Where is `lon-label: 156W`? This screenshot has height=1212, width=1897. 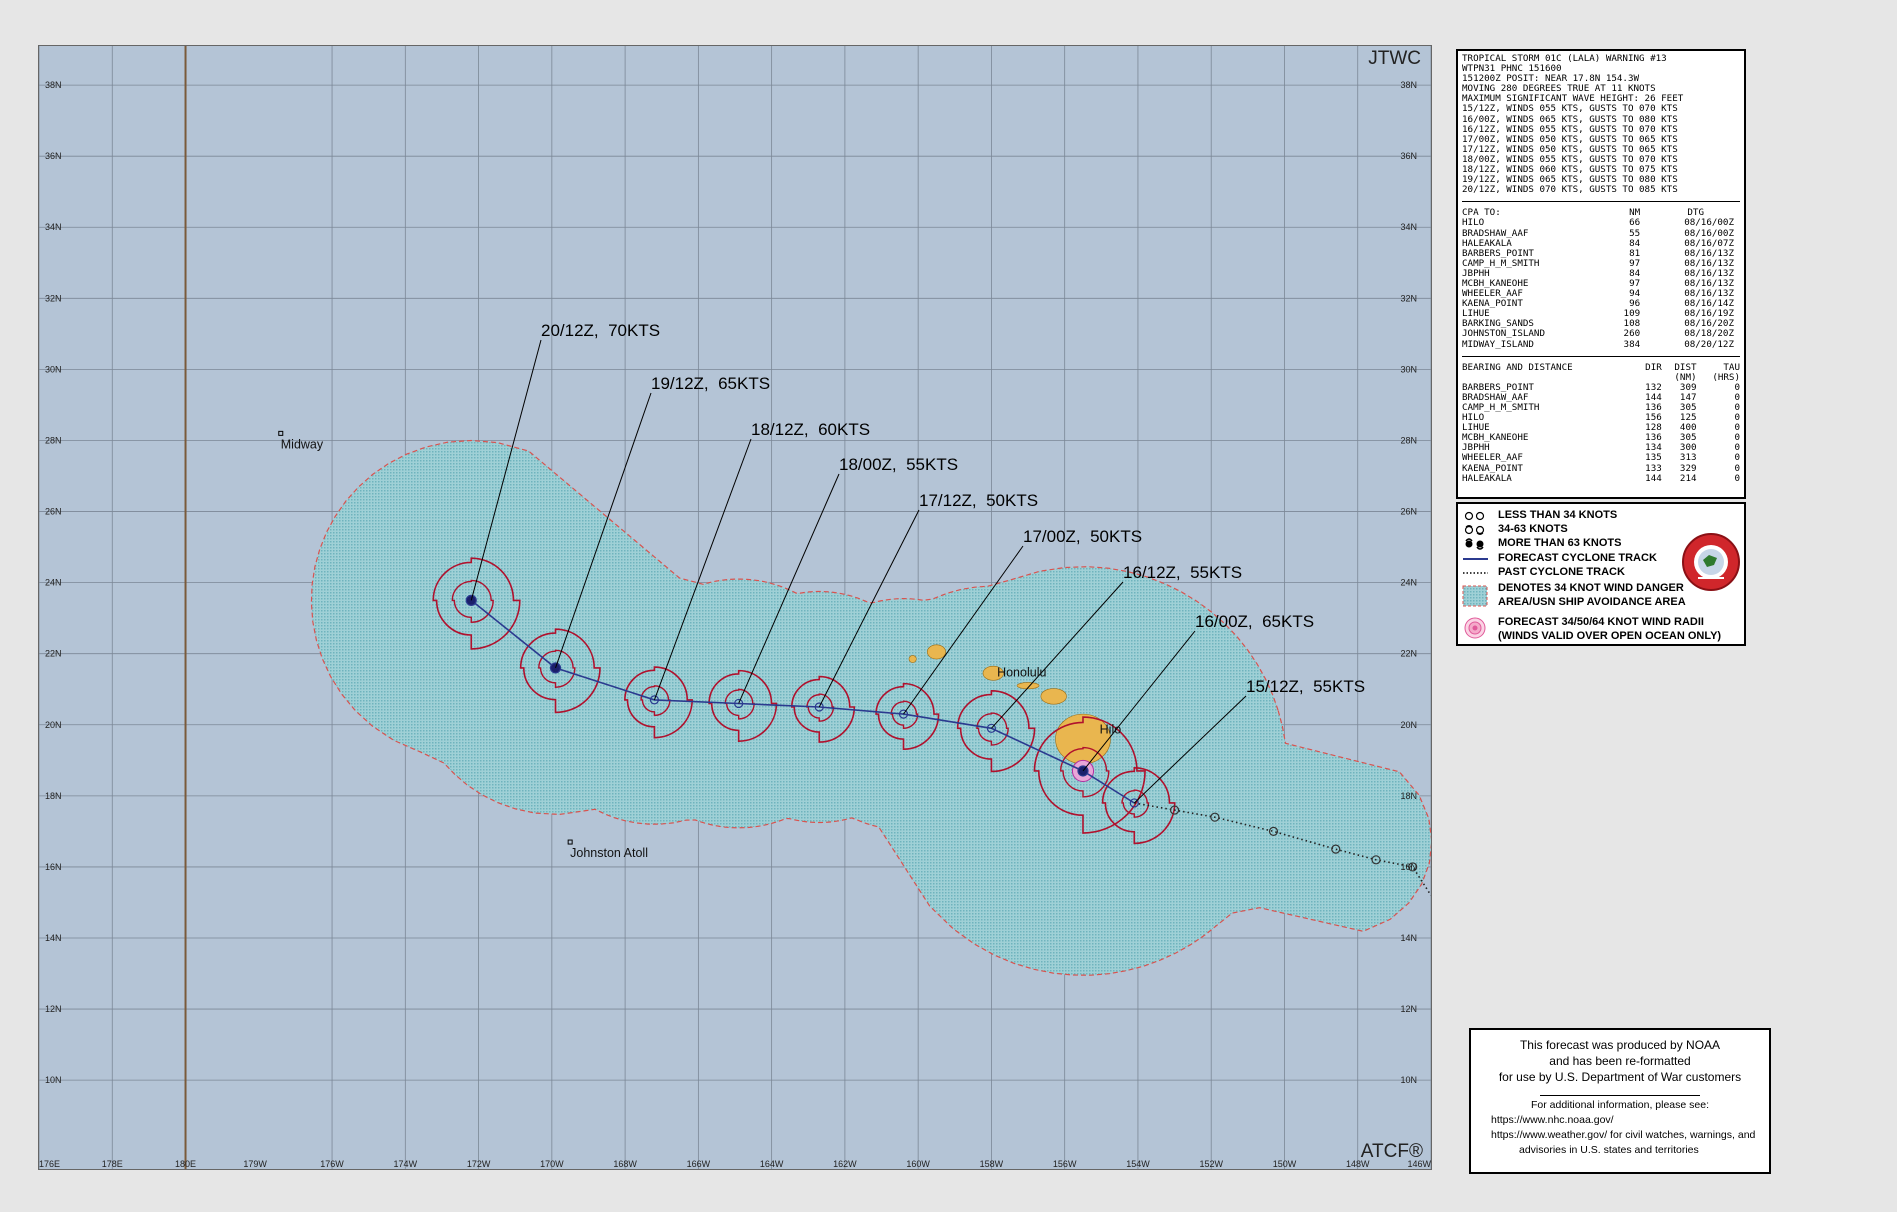 lon-label: 156W is located at coordinates (1065, 1164).